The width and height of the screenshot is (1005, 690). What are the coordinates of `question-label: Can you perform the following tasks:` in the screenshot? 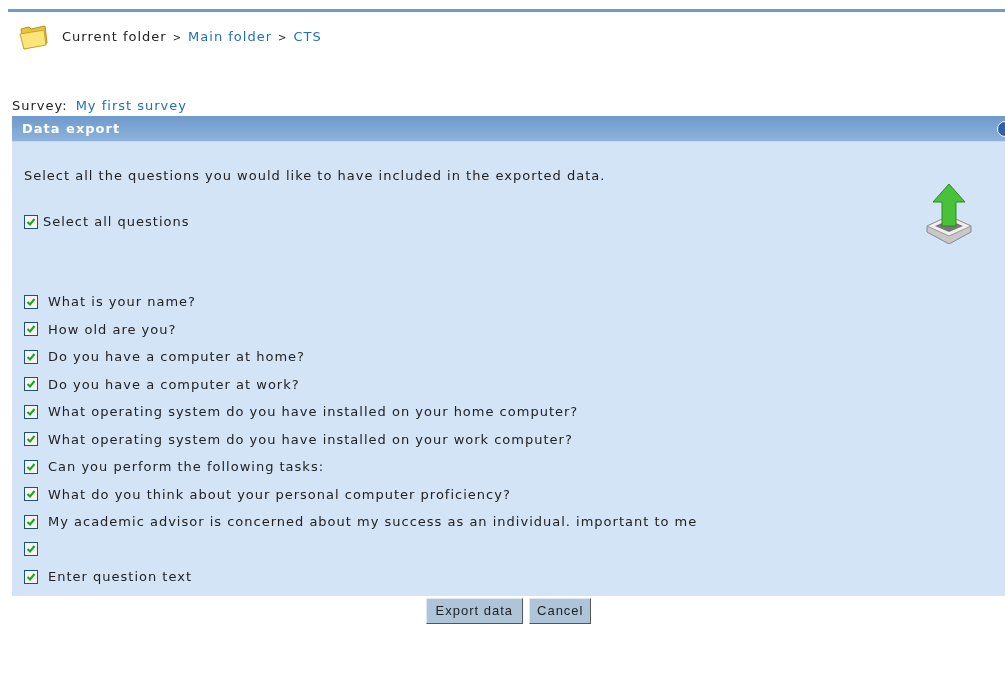 It's located at (186, 467).